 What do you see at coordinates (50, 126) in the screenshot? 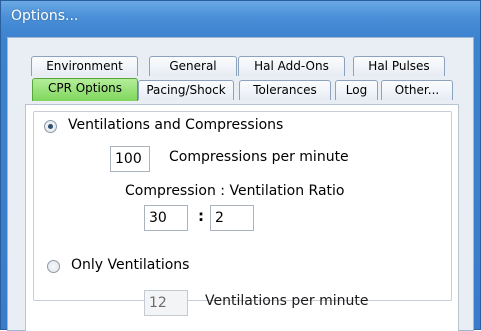
I see `ventilations-and-compressions-radio` at bounding box center [50, 126].